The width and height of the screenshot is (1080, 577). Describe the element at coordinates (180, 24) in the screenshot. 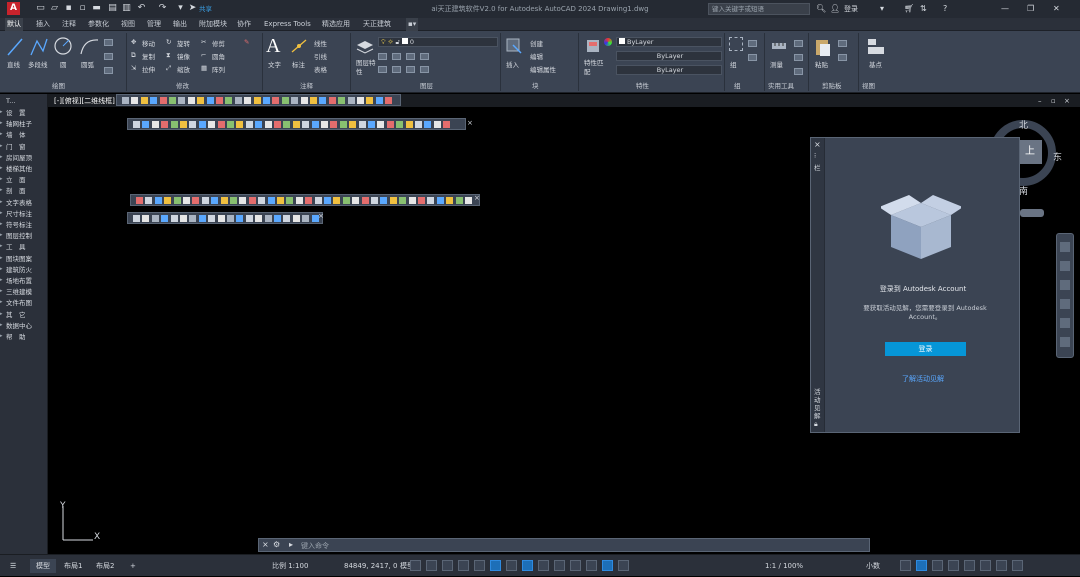

I see `tab-output: 输出` at that location.